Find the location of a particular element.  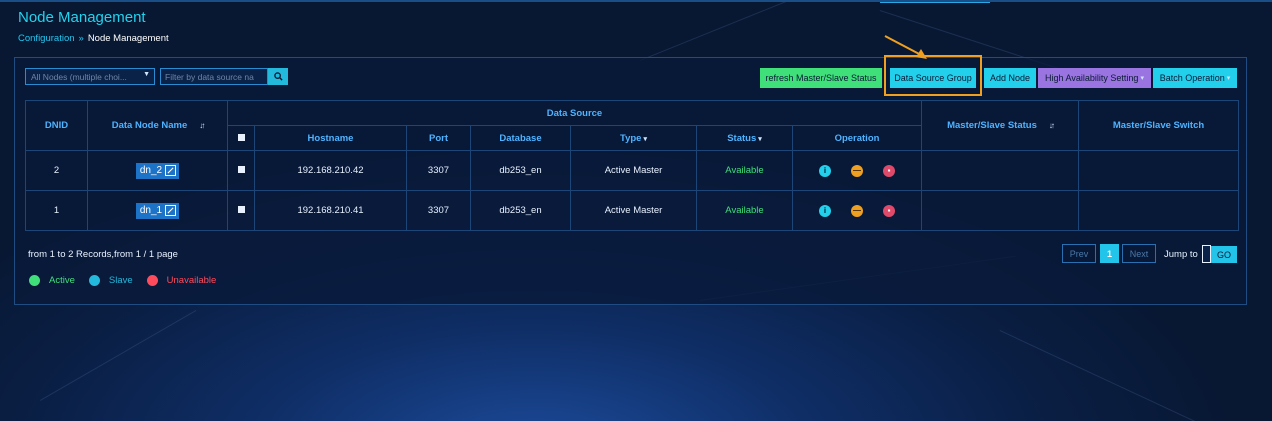

search-button is located at coordinates (278, 76).